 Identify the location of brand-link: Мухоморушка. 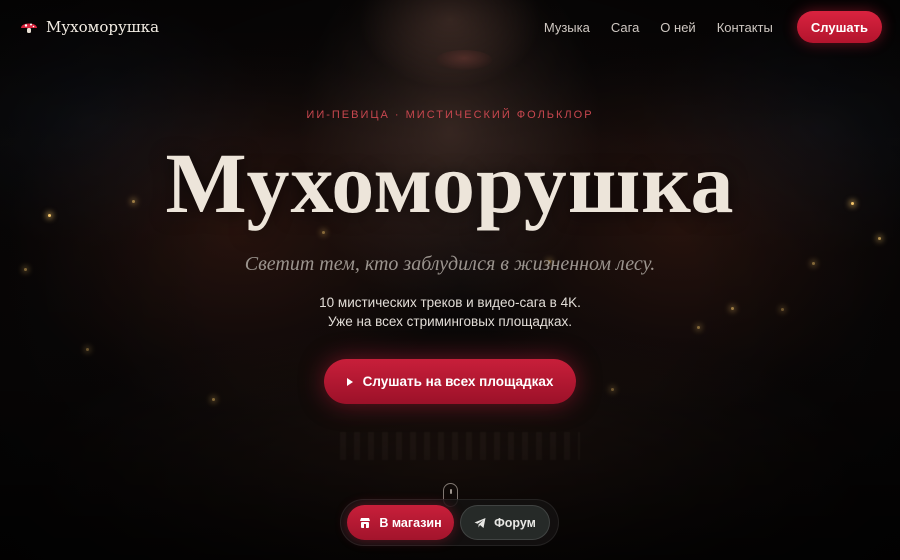
(89, 27).